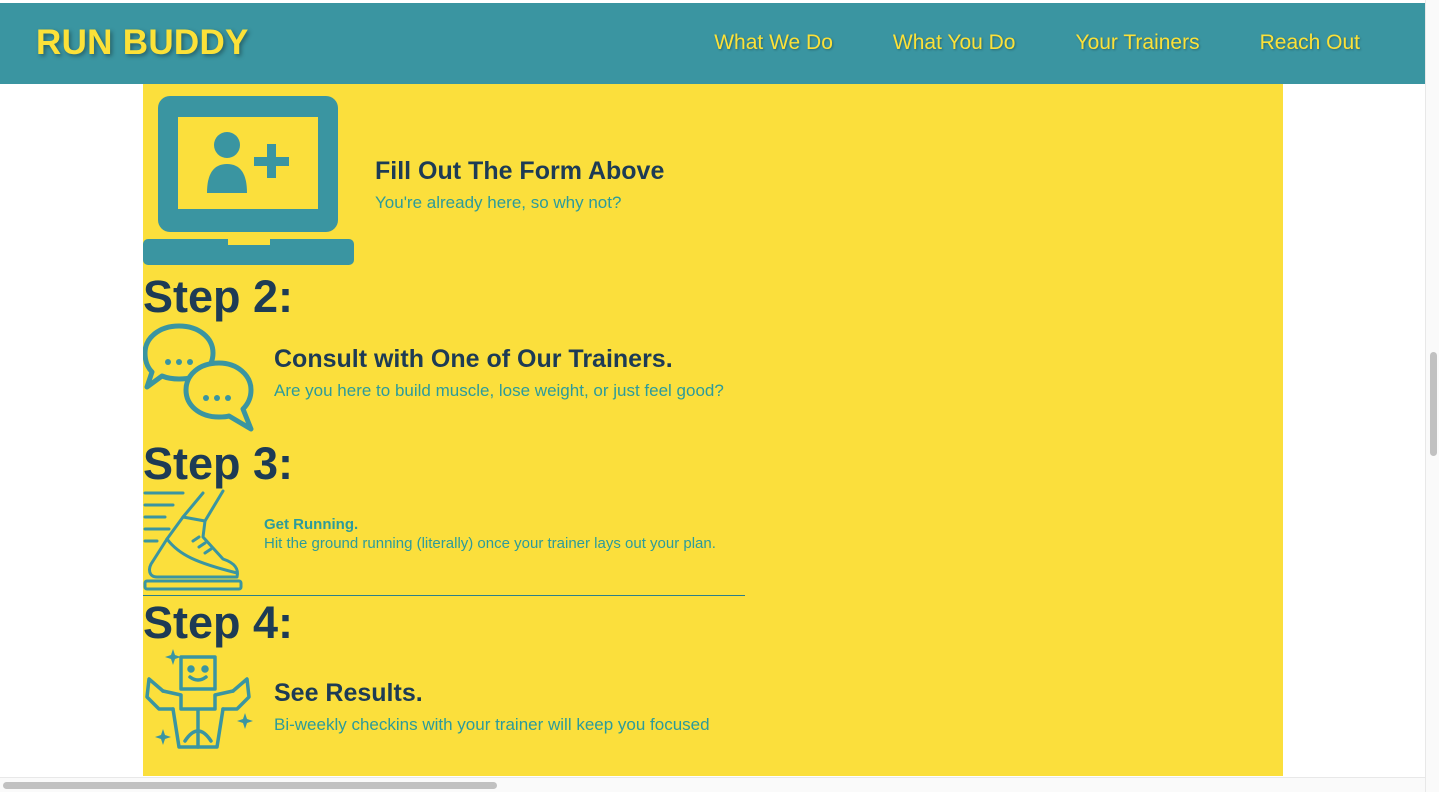 The image size is (1439, 792). What do you see at coordinates (311, 524) in the screenshot?
I see `step3-heading: Get Running.` at bounding box center [311, 524].